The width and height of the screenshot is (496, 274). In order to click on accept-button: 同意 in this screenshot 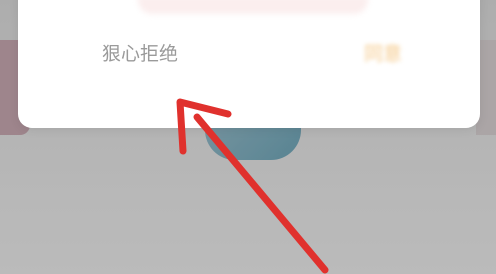, I will do `click(383, 52)`.